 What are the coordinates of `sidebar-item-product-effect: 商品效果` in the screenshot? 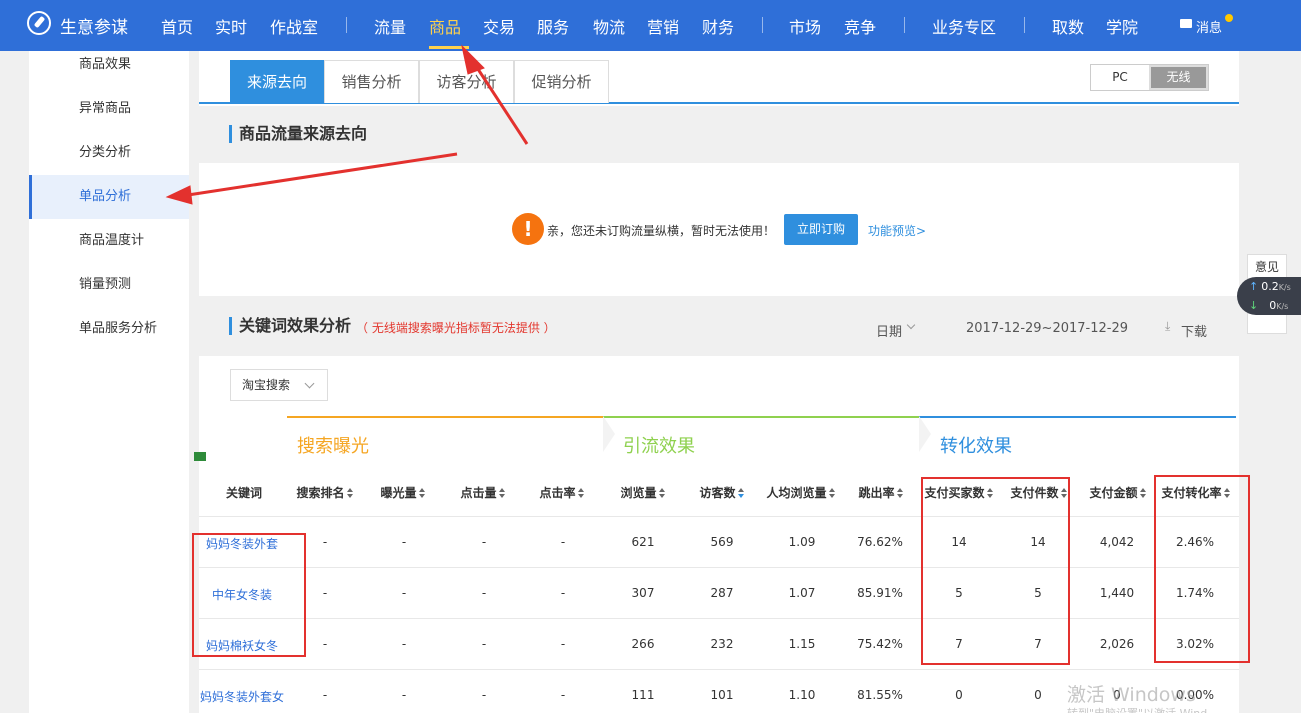 It's located at (109, 65).